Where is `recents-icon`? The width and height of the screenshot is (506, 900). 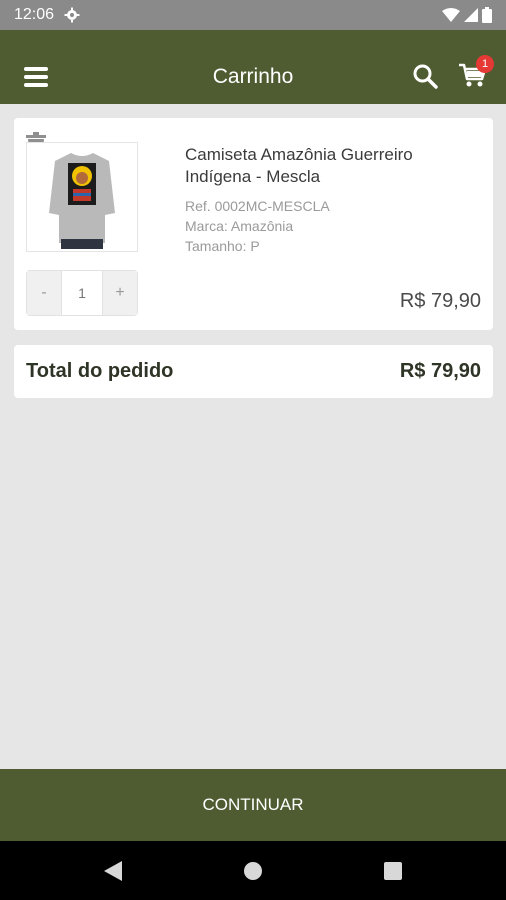
recents-icon is located at coordinates (393, 871).